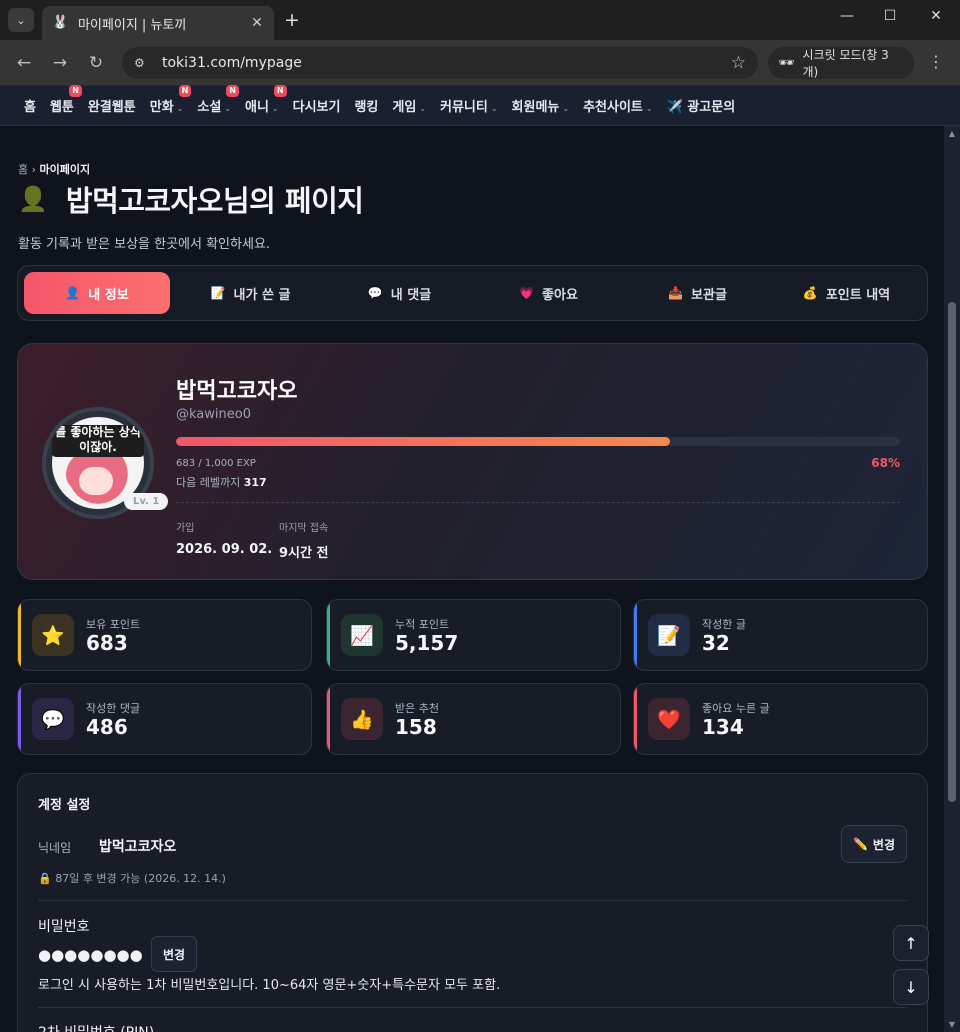 This screenshot has height=1032, width=960. I want to click on stat-label: 작성한 댓글, so click(113, 708).